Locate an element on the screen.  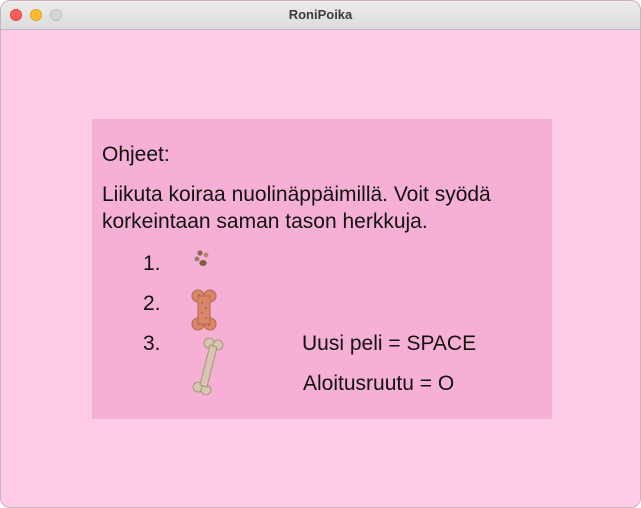
title-bar: RoniPoika is located at coordinates (320, 15).